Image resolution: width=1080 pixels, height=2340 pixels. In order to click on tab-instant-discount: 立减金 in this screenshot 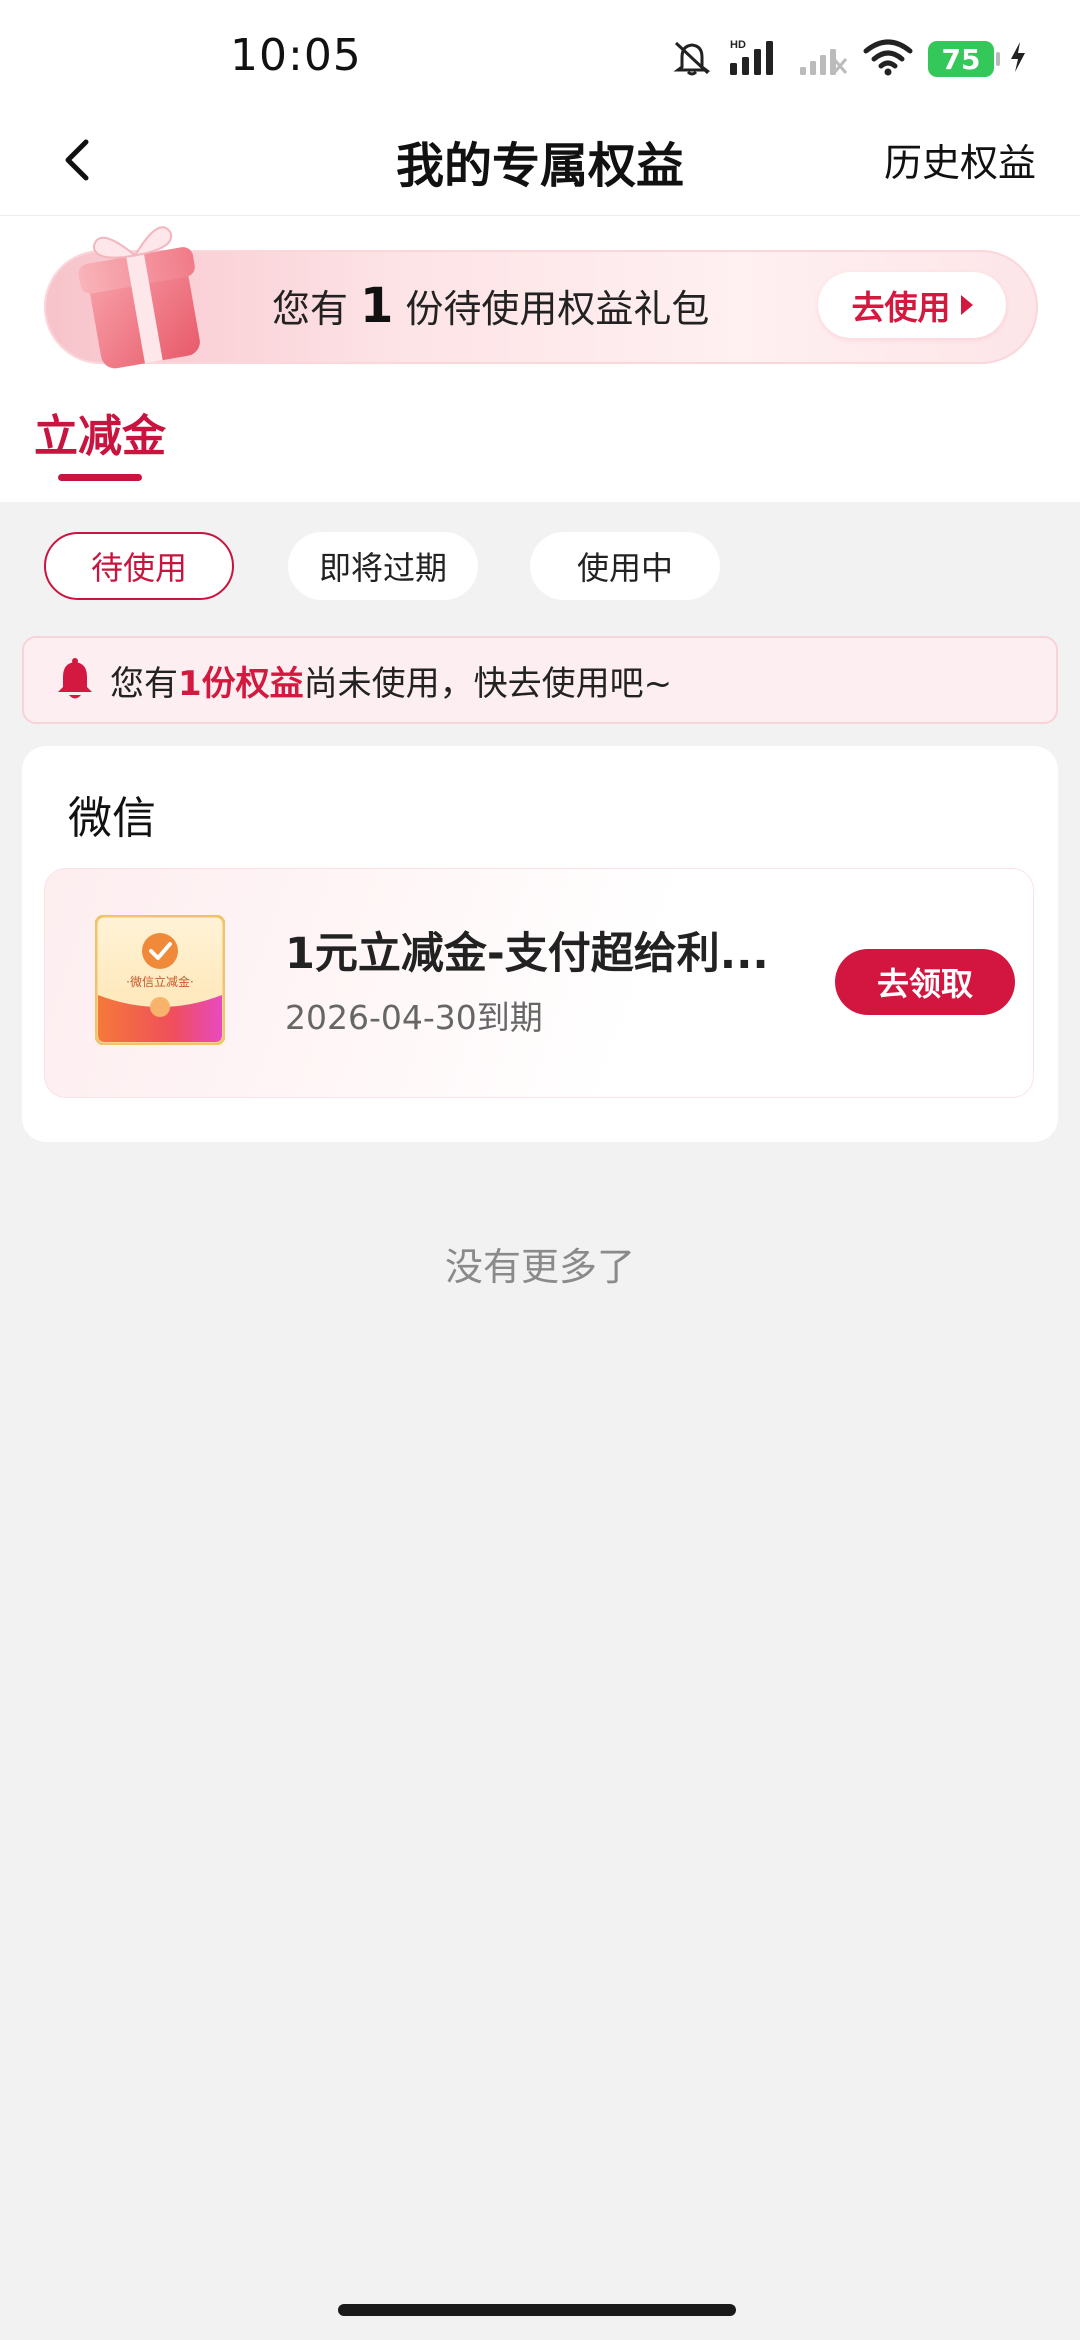, I will do `click(100, 432)`.